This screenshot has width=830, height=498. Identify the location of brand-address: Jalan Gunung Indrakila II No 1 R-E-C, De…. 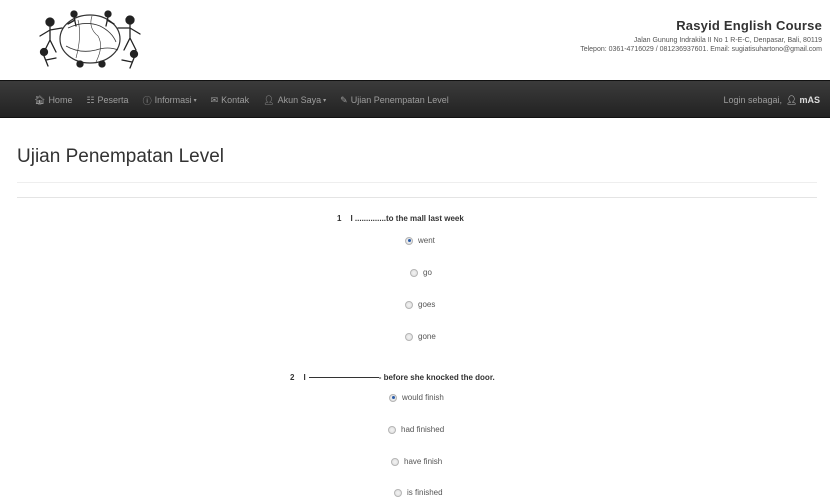
(727, 40).